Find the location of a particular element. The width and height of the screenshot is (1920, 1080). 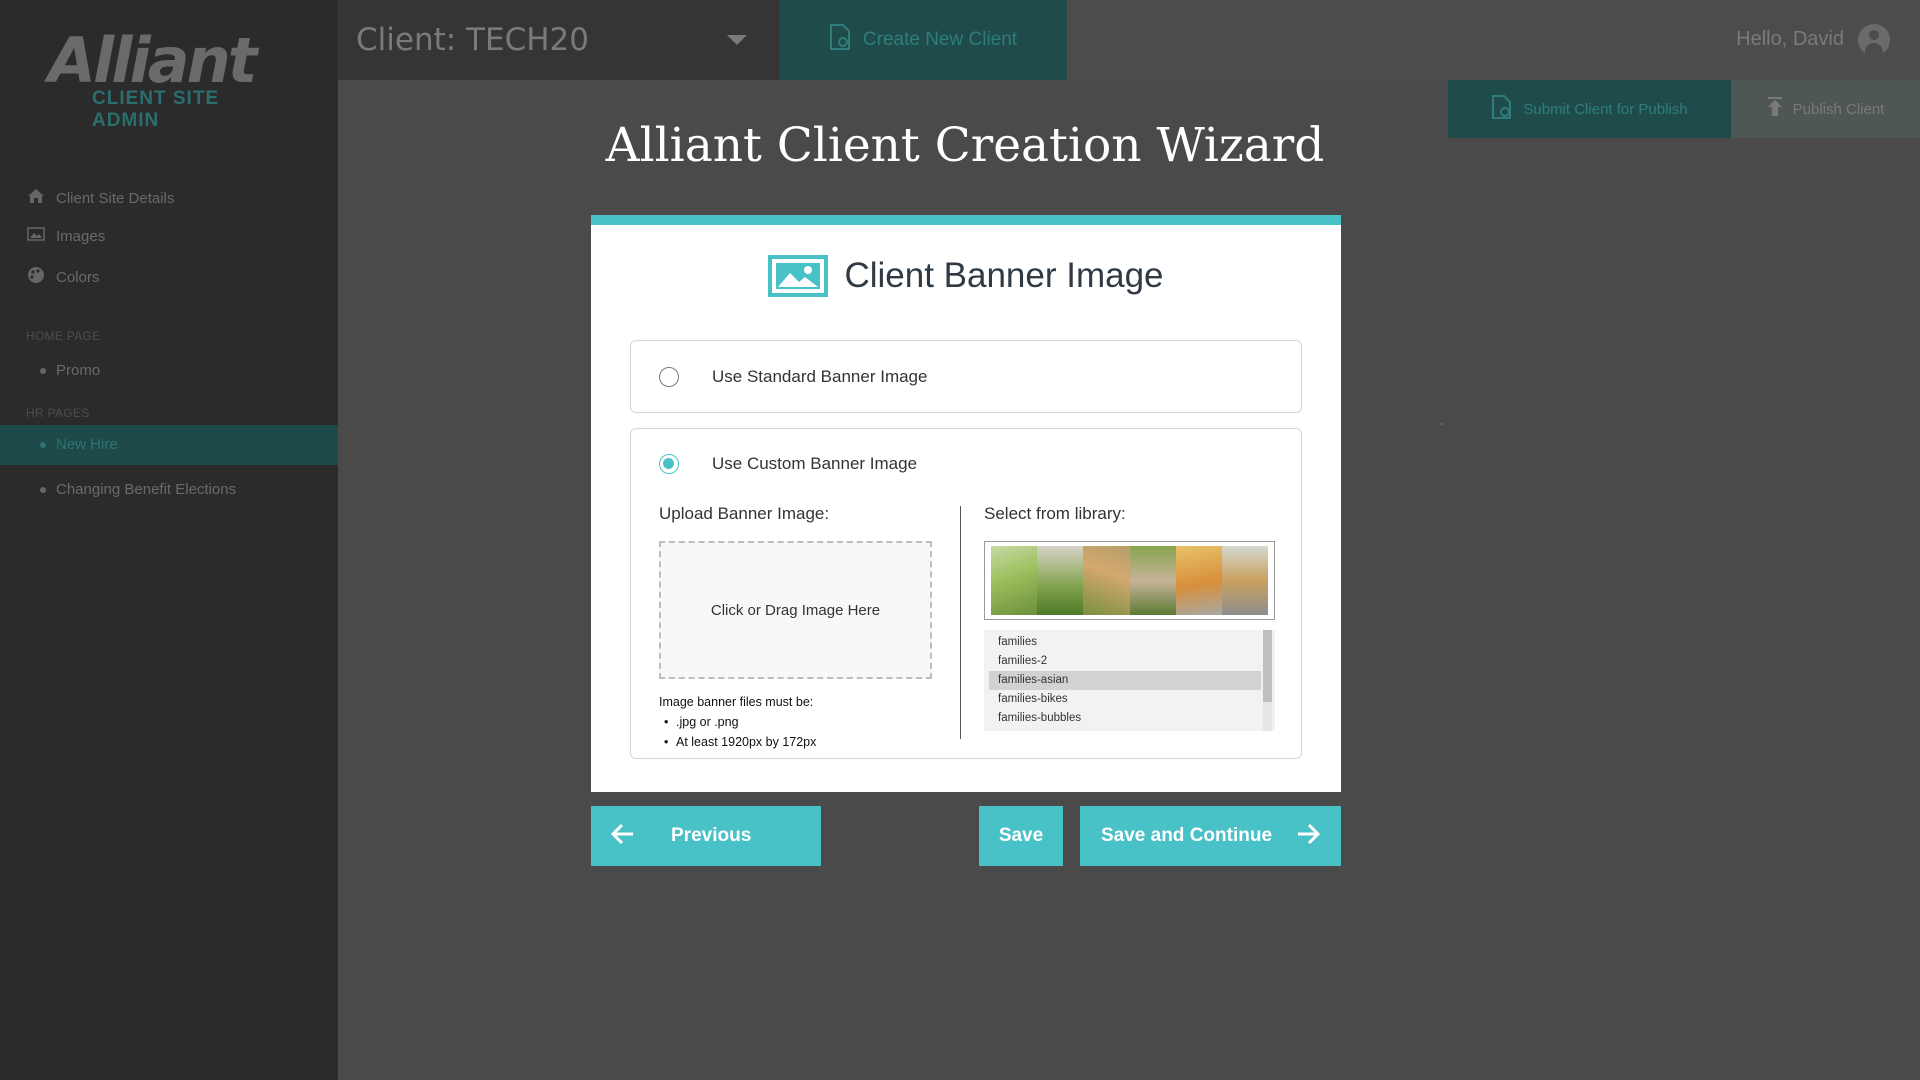

list-item: families-bikes is located at coordinates (1125, 699).